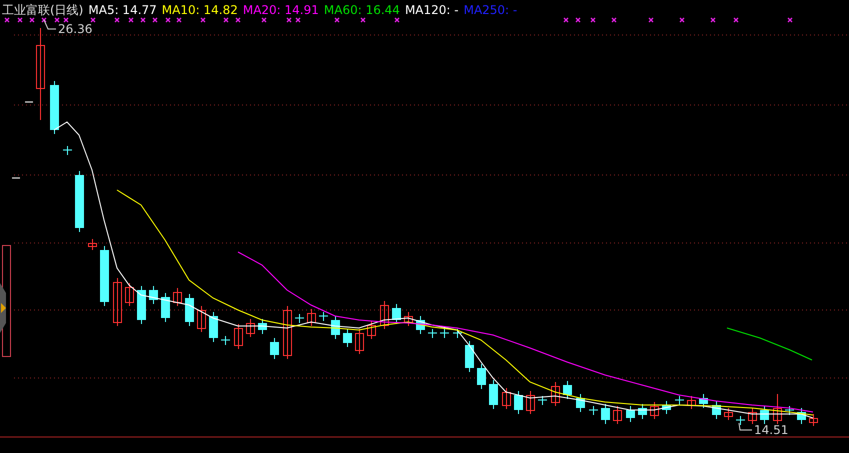 This screenshot has height=453, width=849. I want to click on low-price-label: 14.51, so click(771, 430).